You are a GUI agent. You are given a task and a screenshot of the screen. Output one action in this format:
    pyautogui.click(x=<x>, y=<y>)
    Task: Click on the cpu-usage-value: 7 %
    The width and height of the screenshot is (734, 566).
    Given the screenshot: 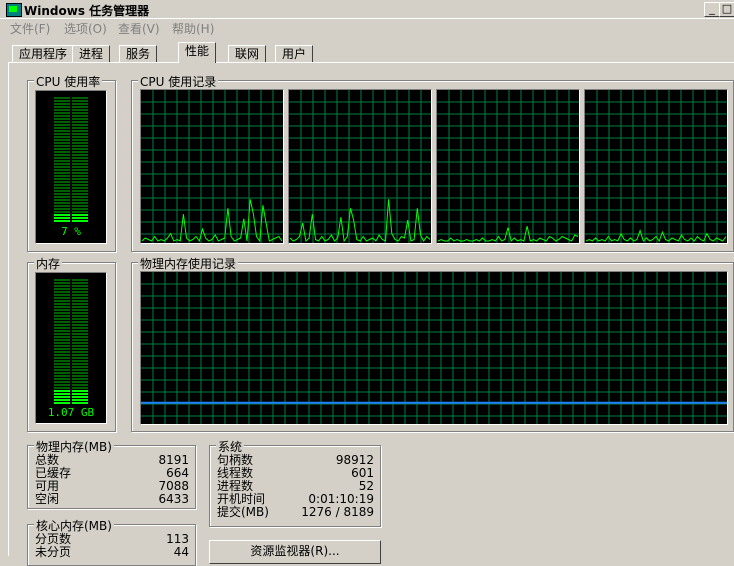 What is the action you would take?
    pyautogui.click(x=71, y=231)
    